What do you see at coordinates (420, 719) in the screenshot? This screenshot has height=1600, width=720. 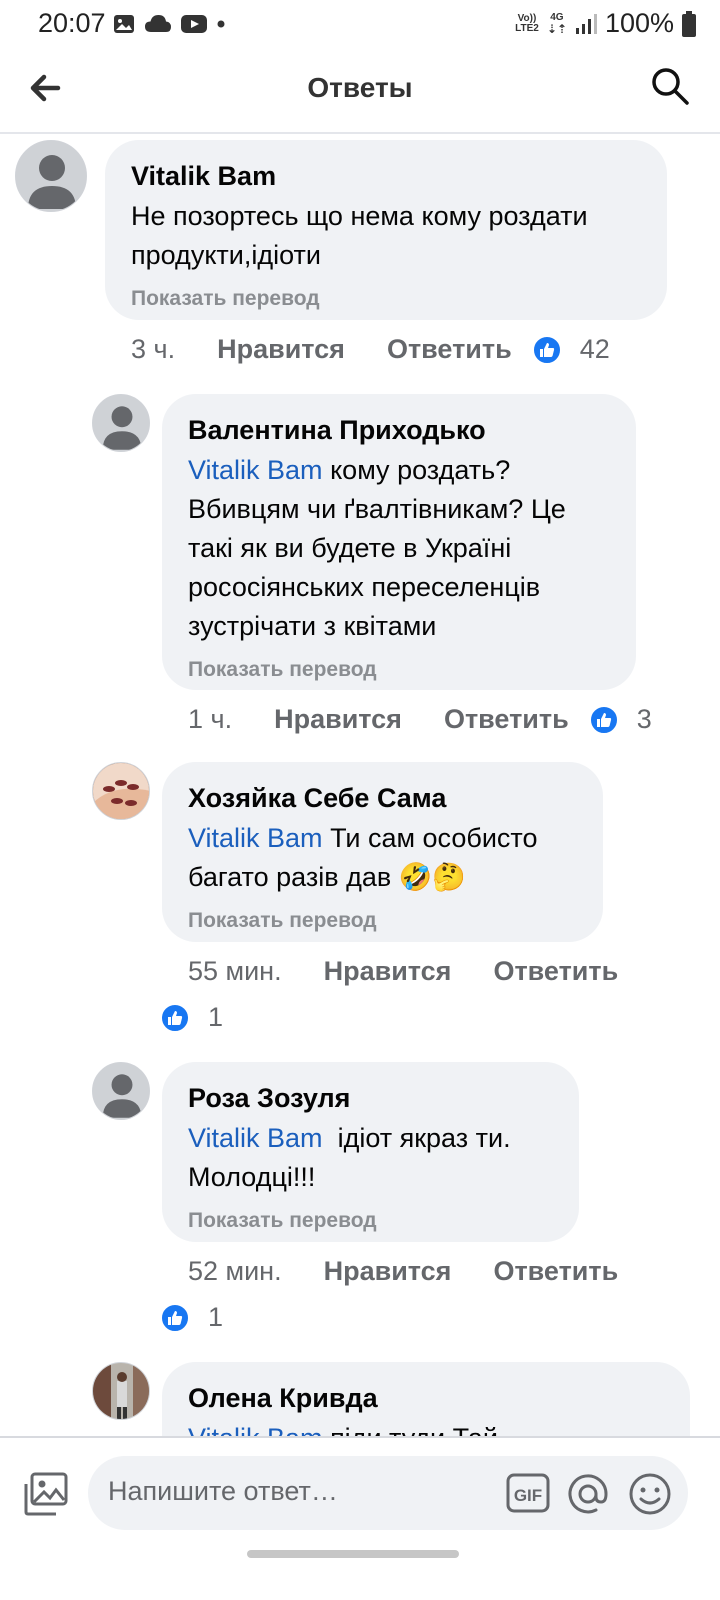 I see `comment-actions: 1 ч. Нравится Ответить 3` at bounding box center [420, 719].